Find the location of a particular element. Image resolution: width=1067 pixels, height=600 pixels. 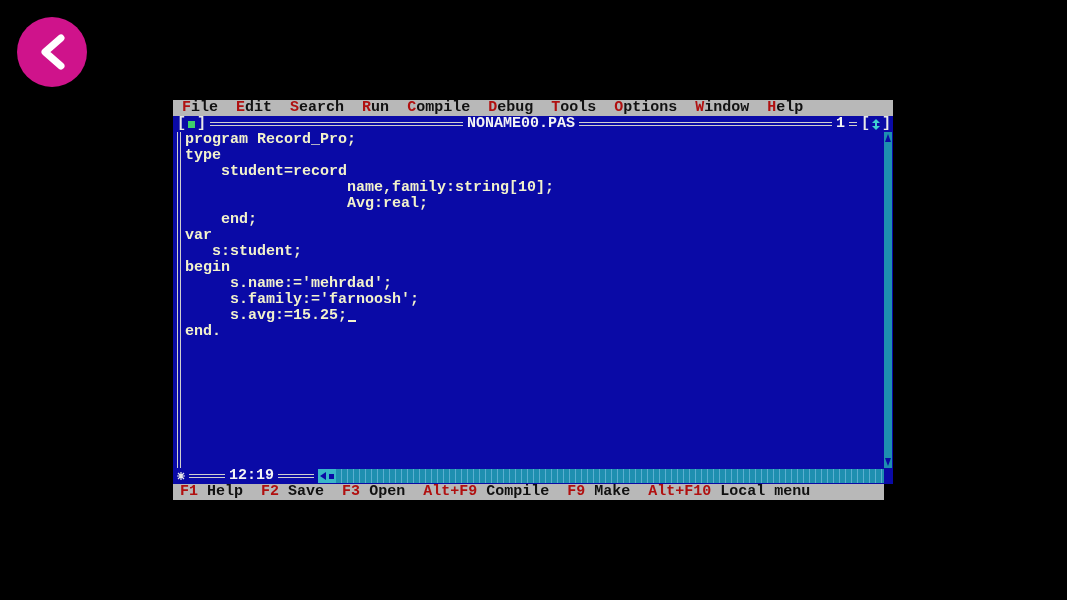

code-line: begin is located at coordinates (207, 268).